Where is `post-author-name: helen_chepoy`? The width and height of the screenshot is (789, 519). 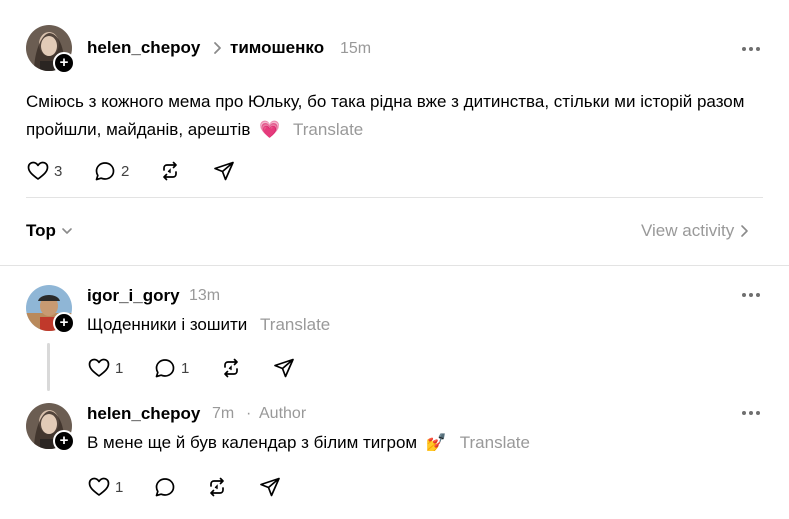
post-author-name: helen_chepoy is located at coordinates (143, 48).